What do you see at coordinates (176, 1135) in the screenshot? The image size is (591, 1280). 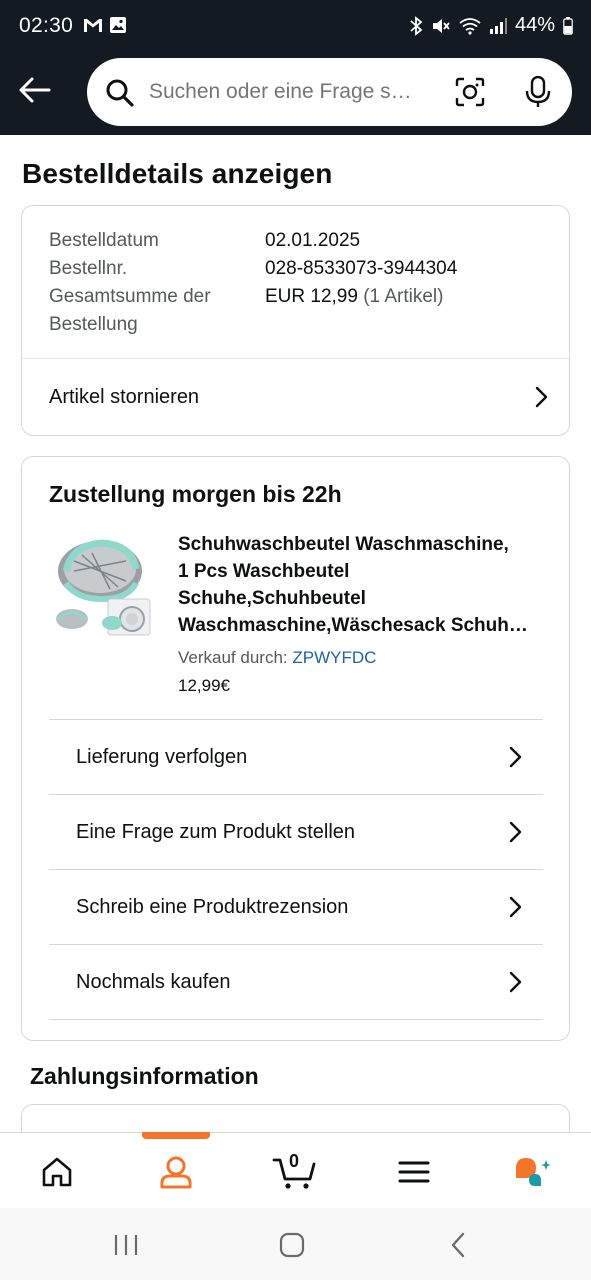 I see `active-tab-indicator` at bounding box center [176, 1135].